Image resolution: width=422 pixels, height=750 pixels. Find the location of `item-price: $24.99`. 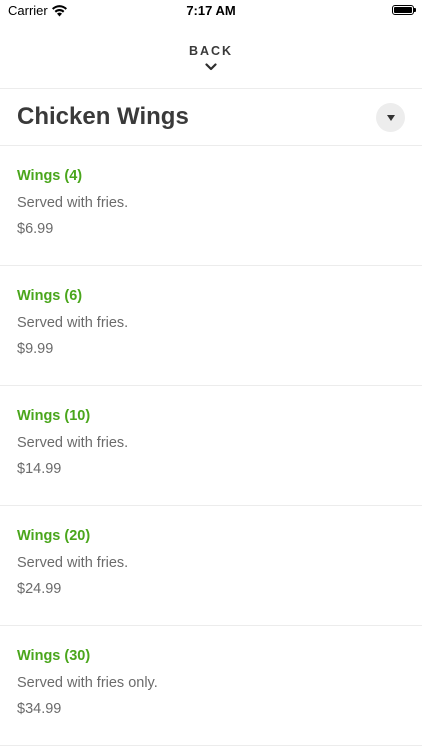

item-price: $24.99 is located at coordinates (39, 589).